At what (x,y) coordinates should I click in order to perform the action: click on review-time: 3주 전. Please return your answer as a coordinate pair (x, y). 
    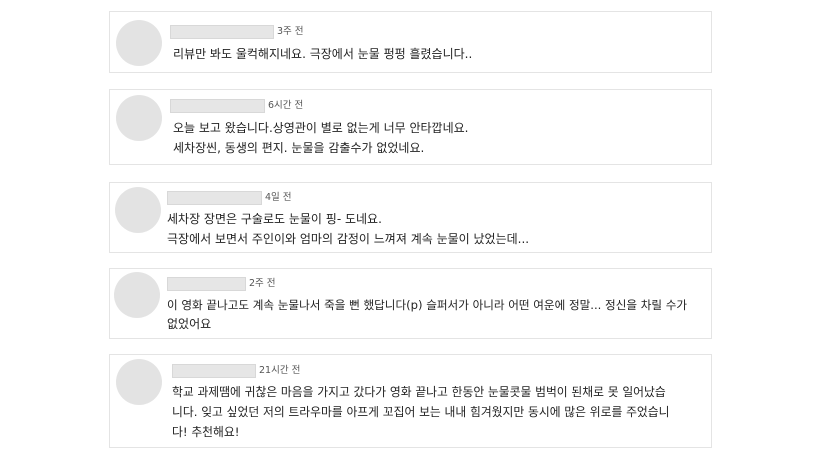
    Looking at the image, I should click on (290, 31).